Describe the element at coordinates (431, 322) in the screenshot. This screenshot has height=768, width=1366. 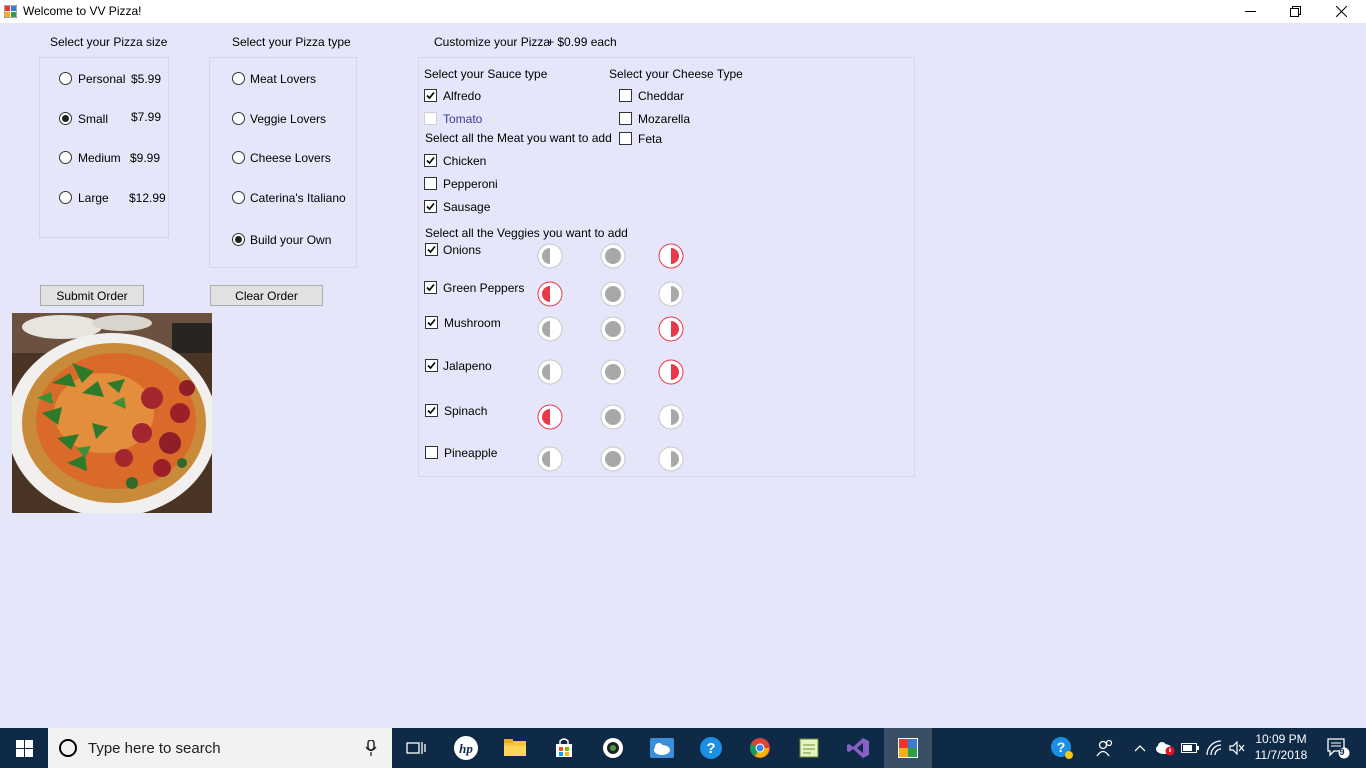
I see `veggie-checkbox-mushroom` at that location.